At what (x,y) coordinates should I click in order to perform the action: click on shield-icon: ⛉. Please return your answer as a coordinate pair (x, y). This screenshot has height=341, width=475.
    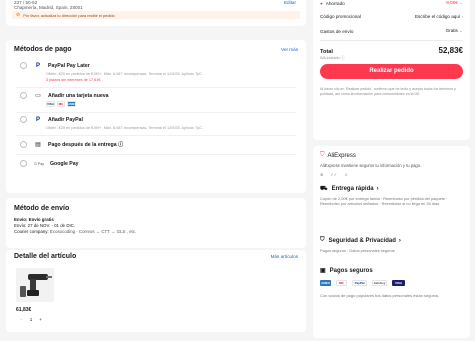
    Looking at the image, I should click on (322, 155).